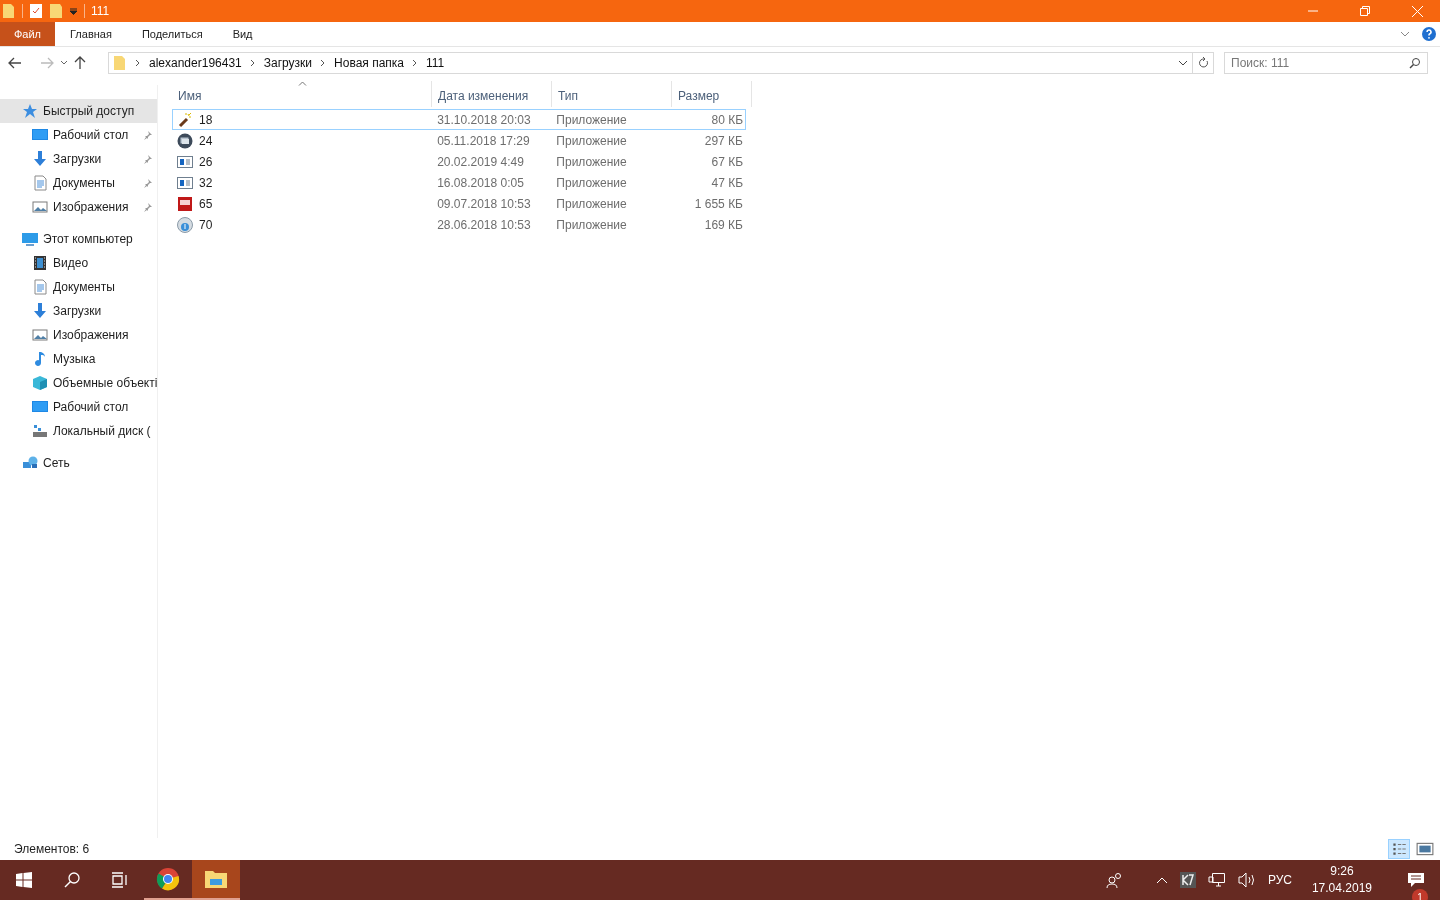 The width and height of the screenshot is (1440, 900). I want to click on ribbon-tab: Поделиться, so click(172, 34).